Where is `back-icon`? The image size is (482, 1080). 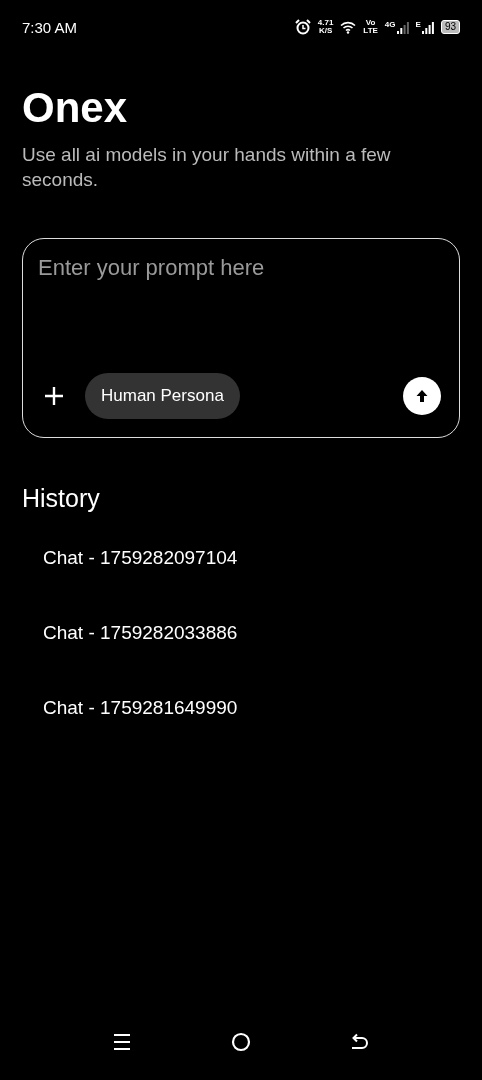
back-icon is located at coordinates (360, 1042).